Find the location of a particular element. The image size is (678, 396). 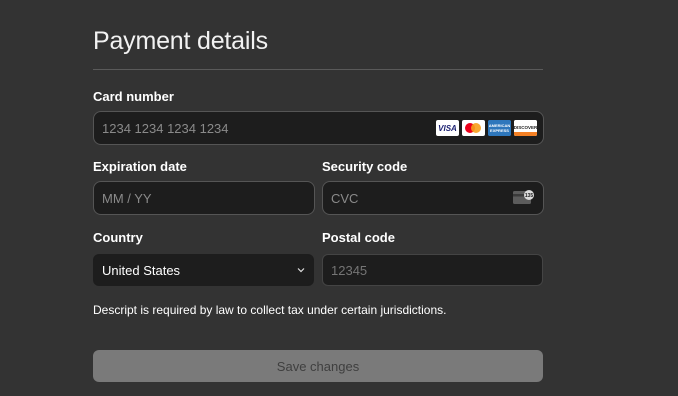

svg-text: DISCOVER is located at coordinates (525, 127).